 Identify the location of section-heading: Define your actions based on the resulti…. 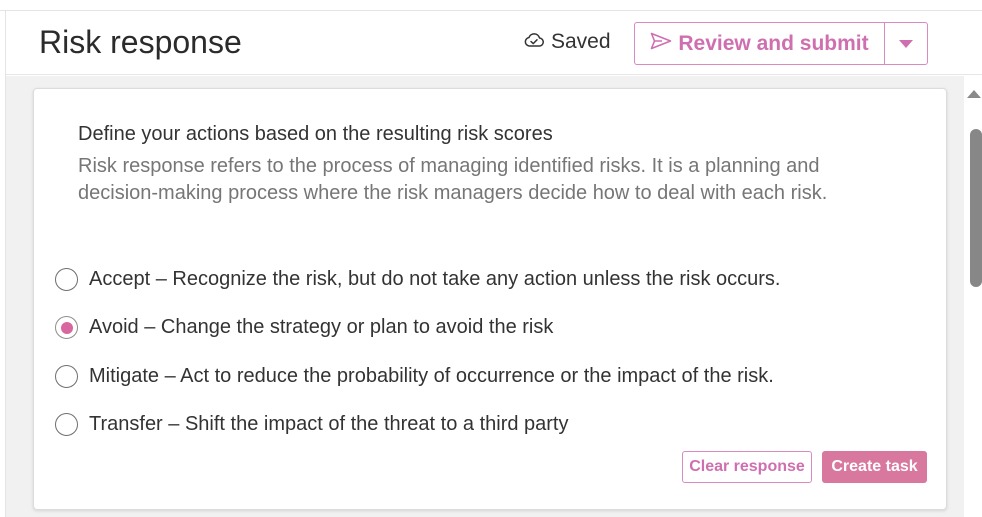
(315, 134).